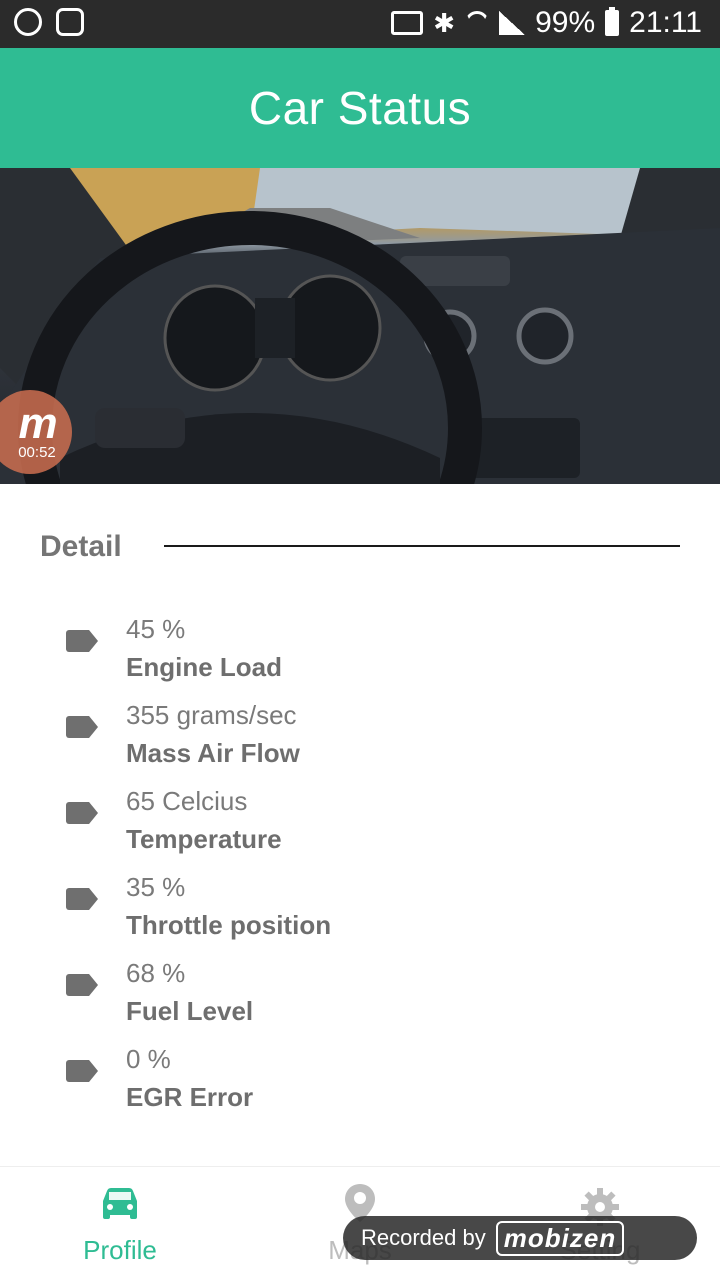 This screenshot has height=1281, width=720. I want to click on wifi-icon, so click(477, 23).